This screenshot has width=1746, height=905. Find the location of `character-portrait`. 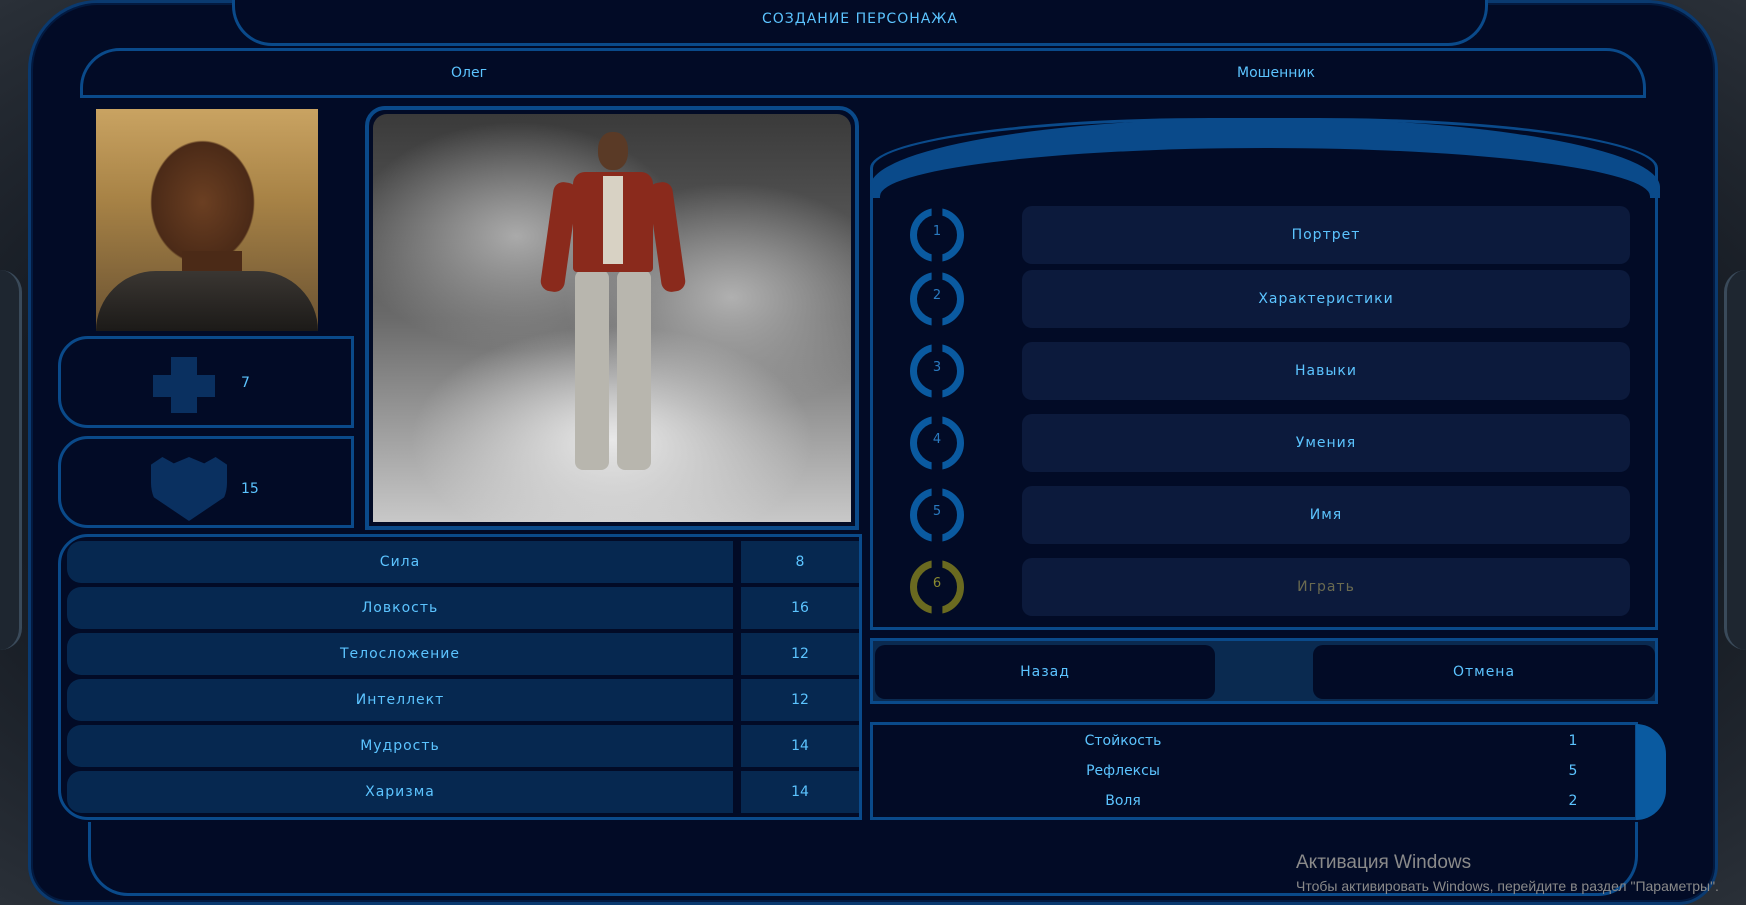

character-portrait is located at coordinates (207, 220).